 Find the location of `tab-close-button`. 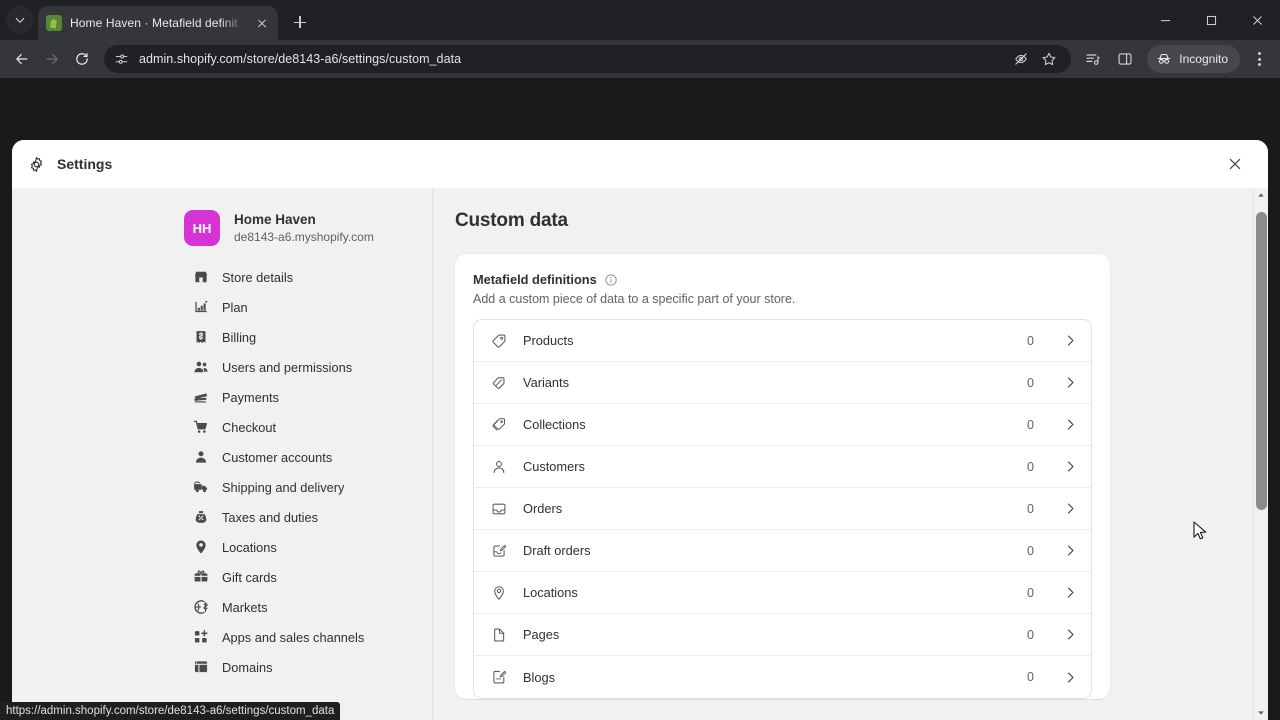

tab-close-button is located at coordinates (262, 23).